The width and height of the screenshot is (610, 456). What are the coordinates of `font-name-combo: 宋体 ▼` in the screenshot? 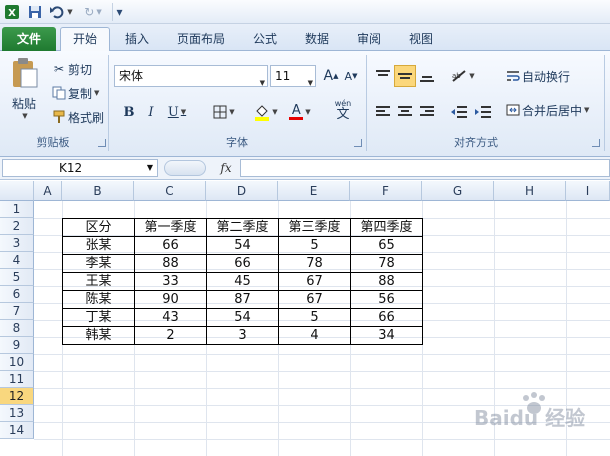 It's located at (191, 76).